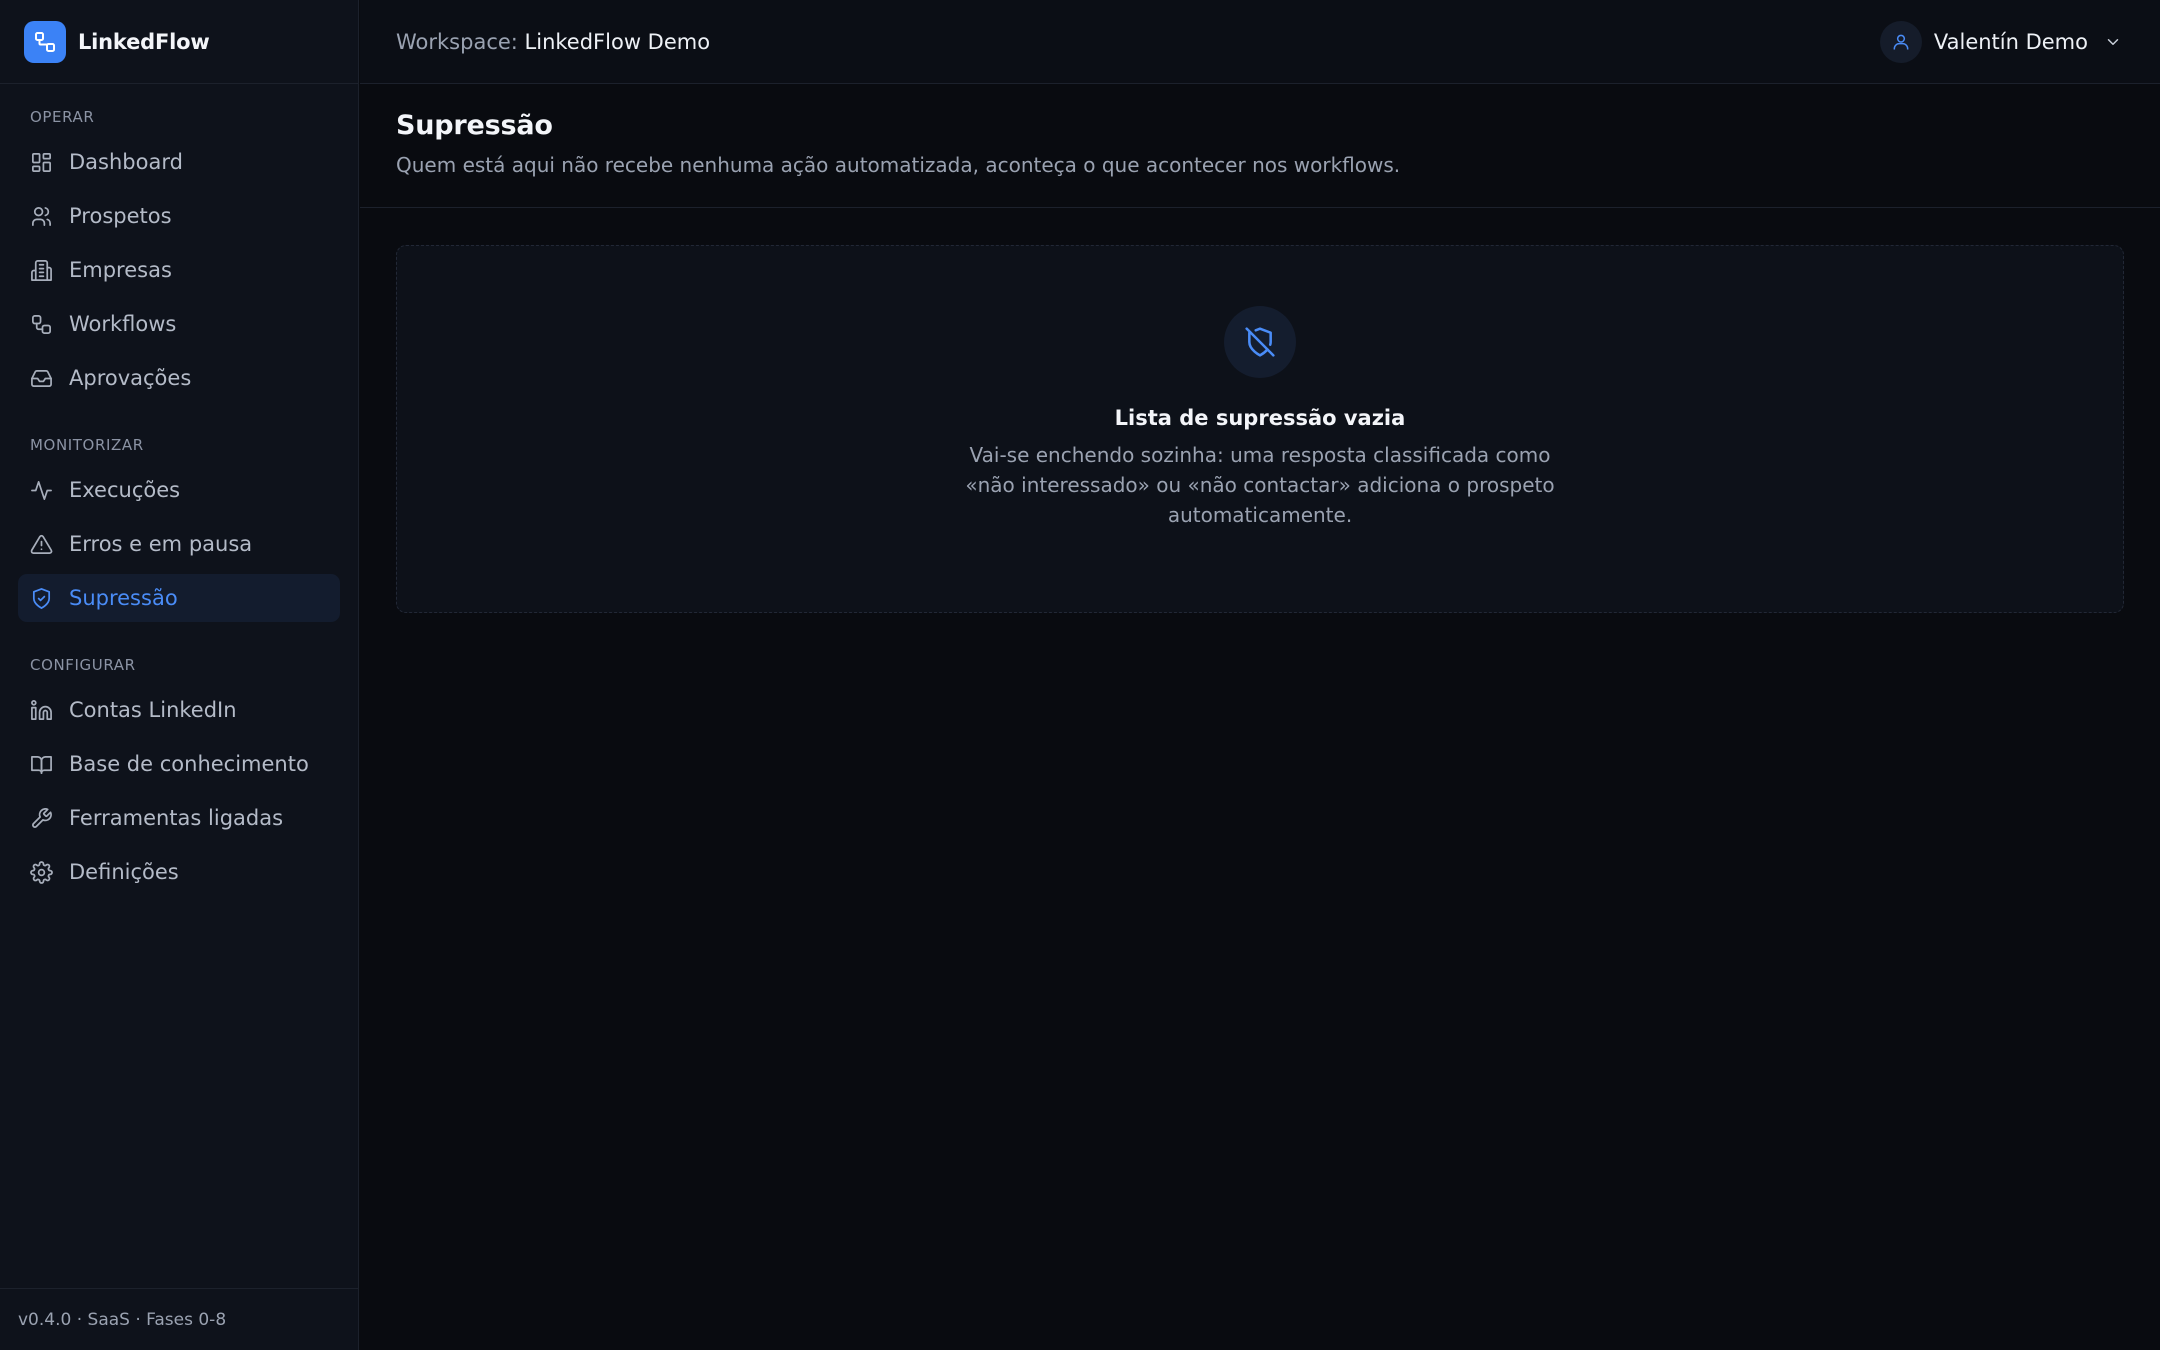  What do you see at coordinates (41, 709) in the screenshot?
I see `linkedin-icon` at bounding box center [41, 709].